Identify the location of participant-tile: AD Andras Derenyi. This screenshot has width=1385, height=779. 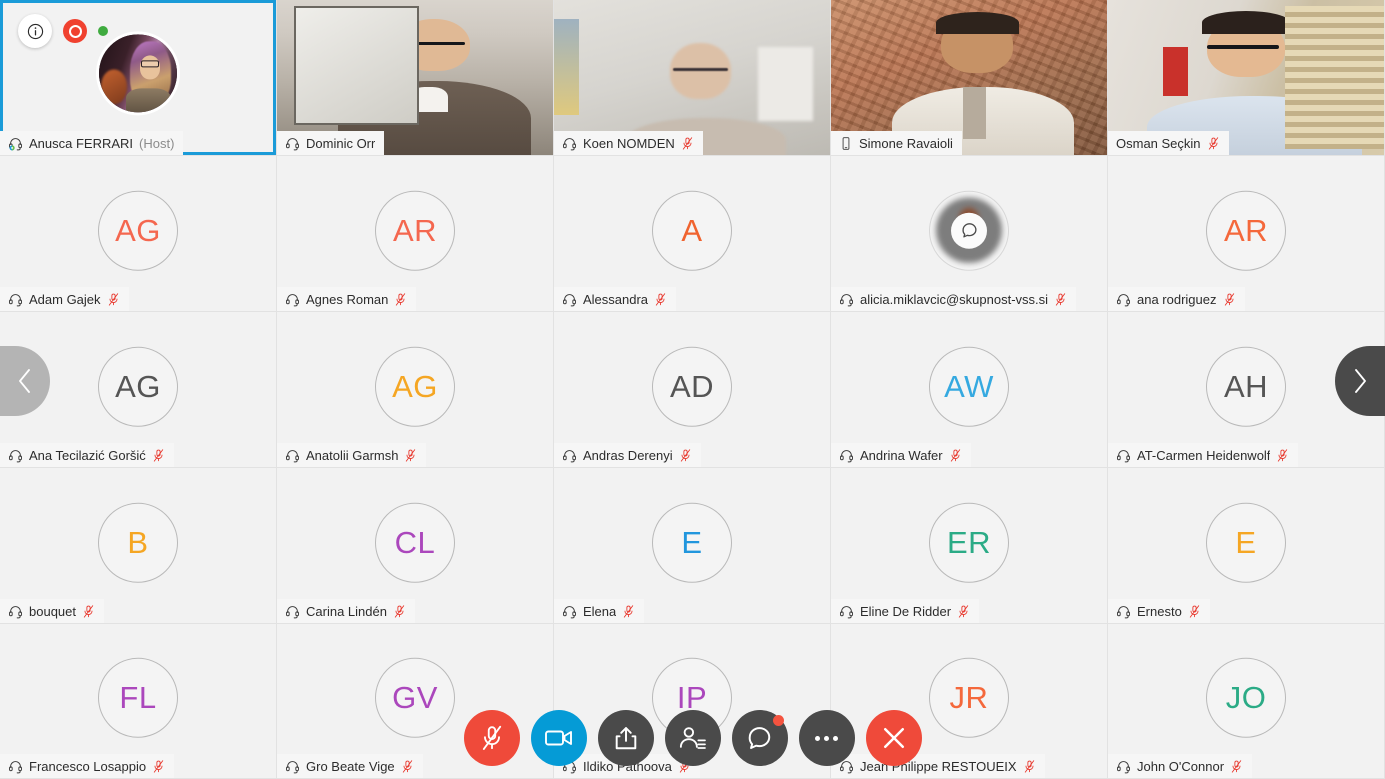
(692, 390).